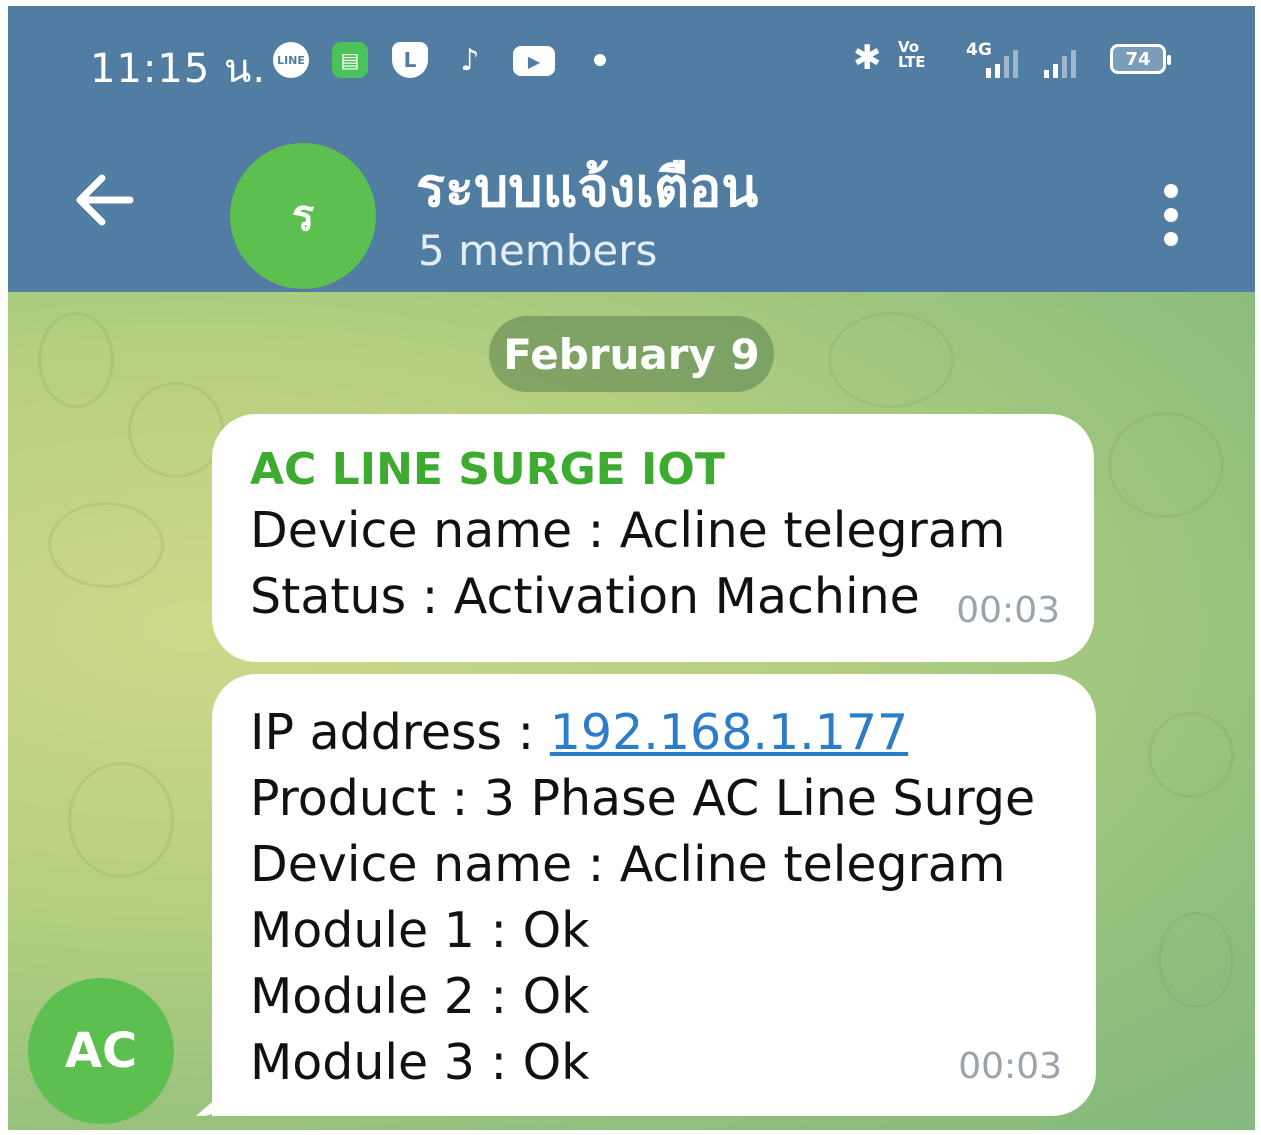  What do you see at coordinates (867, 58) in the screenshot?
I see `bluetooth-icon: ✱` at bounding box center [867, 58].